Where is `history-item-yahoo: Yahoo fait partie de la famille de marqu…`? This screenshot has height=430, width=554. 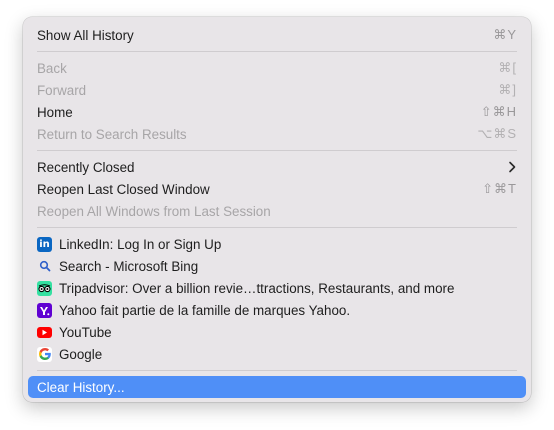
history-item-yahoo: Yahoo fait partie de la famille de marqu… is located at coordinates (277, 310).